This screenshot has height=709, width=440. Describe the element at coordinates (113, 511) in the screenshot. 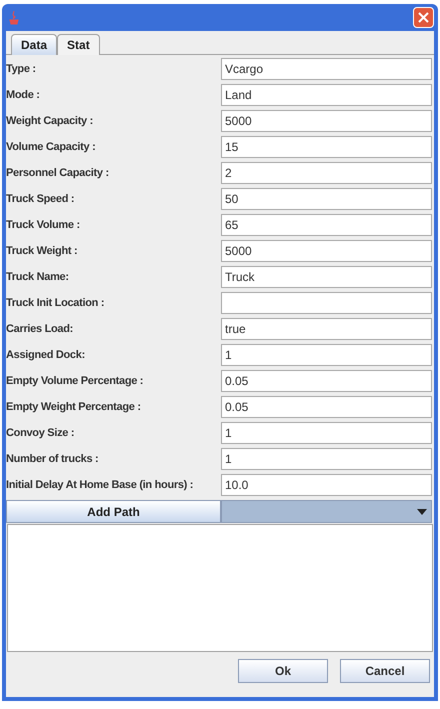

I see `add-path-button: Add Path` at that location.